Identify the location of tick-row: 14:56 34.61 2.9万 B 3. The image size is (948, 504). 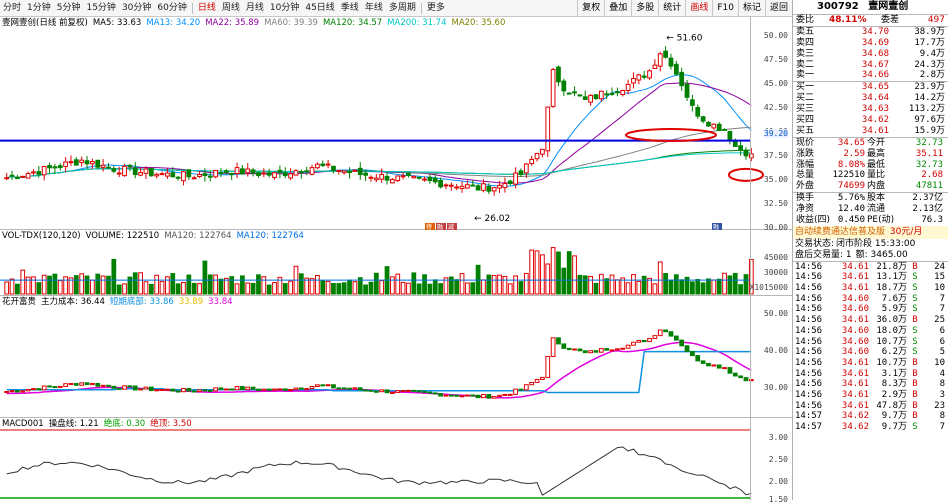
(870, 395).